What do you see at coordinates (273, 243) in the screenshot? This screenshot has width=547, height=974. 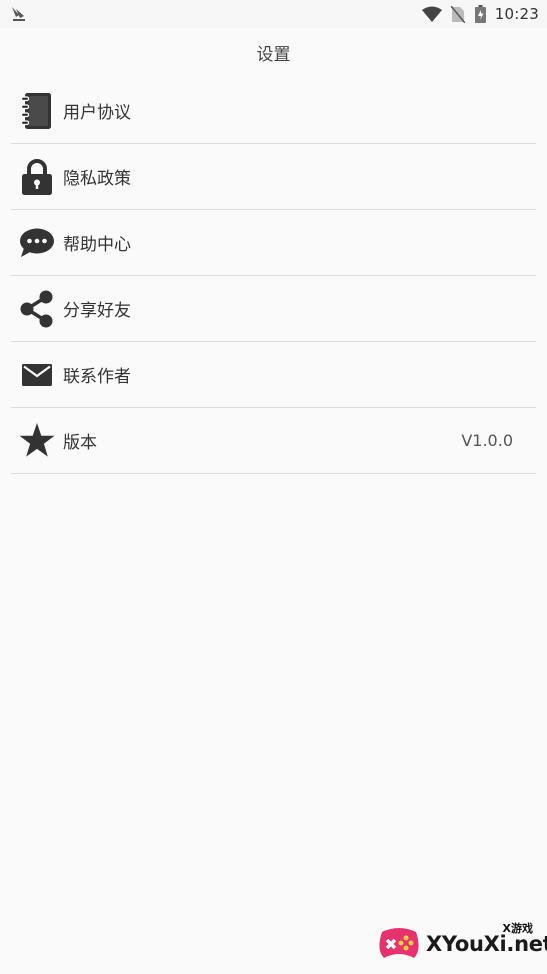 I see `menu-item-help-center: 帮助中心` at bounding box center [273, 243].